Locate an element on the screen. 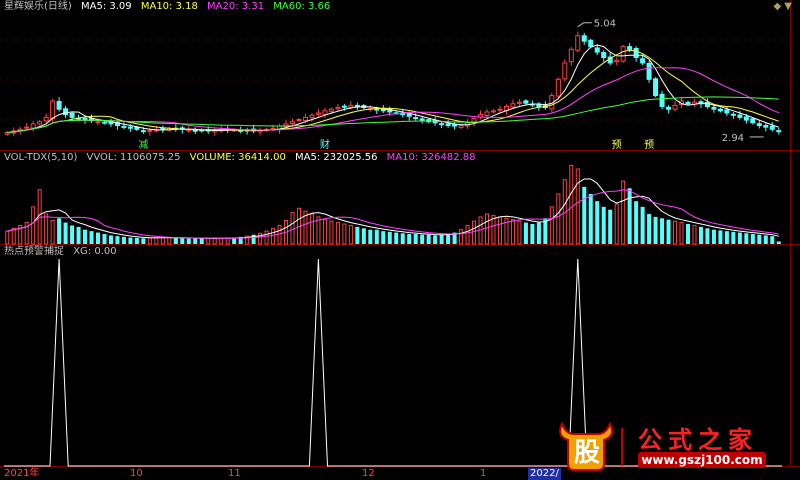 The height and width of the screenshot is (480, 800). high-marker-arrow is located at coordinates (584, 25).